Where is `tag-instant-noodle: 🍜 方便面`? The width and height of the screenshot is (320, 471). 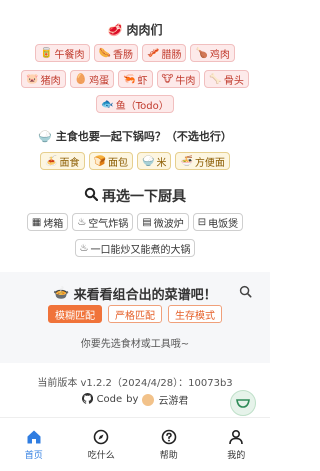 tag-instant-noodle: 🍜 方便面 is located at coordinates (202, 161).